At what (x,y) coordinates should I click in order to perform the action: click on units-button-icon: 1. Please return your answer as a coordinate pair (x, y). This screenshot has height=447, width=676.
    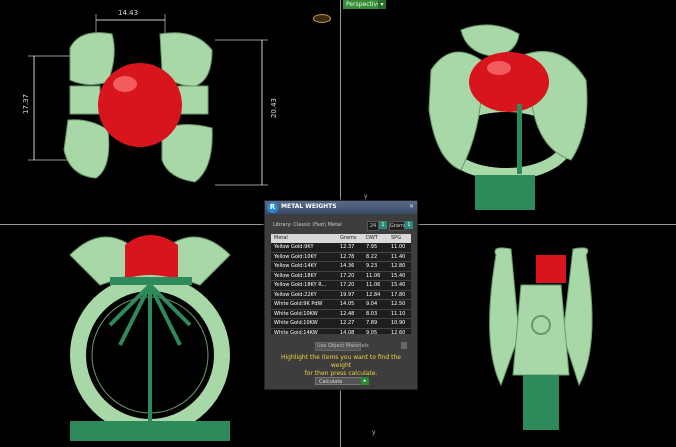
    Looking at the image, I should click on (409, 225).